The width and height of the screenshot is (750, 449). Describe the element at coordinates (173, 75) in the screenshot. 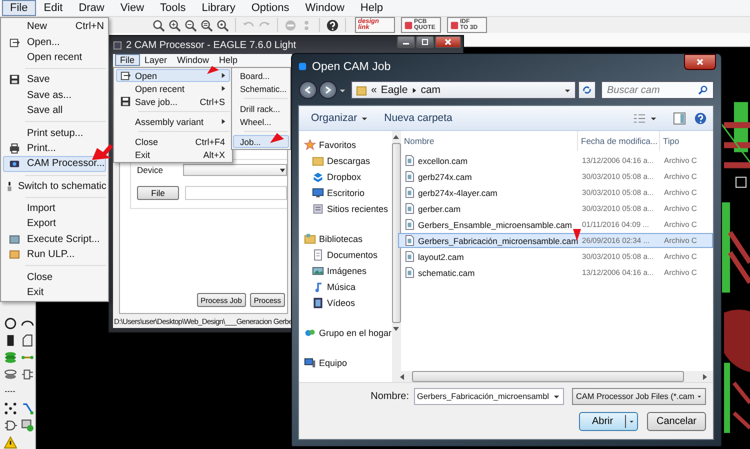

I see `menu-item: Open` at that location.